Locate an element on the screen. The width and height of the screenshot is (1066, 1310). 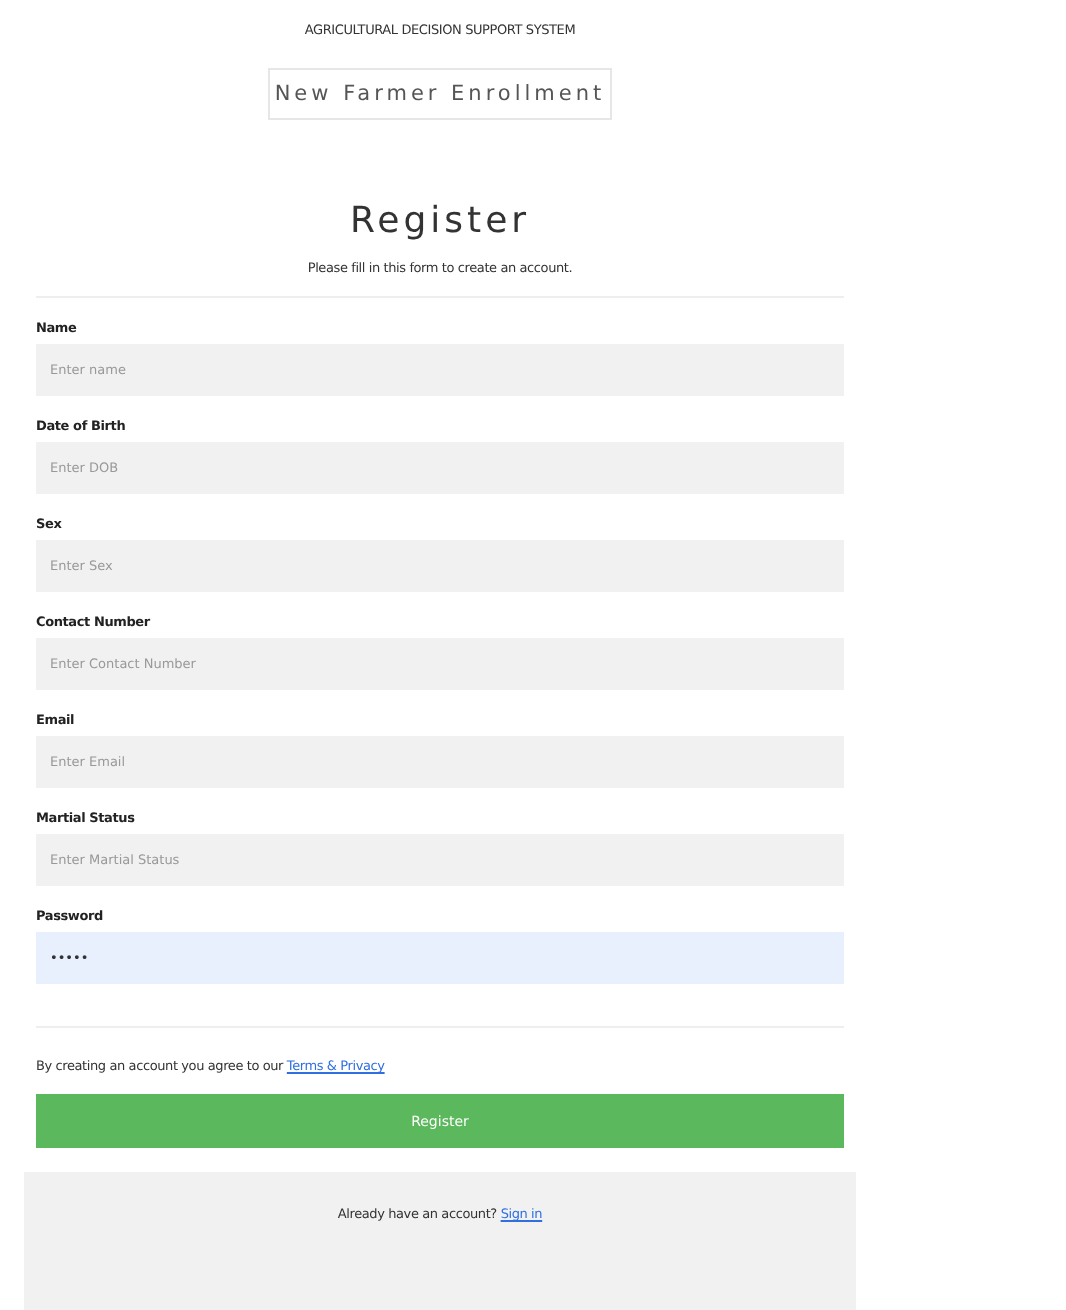
form-title: Register is located at coordinates (440, 221).